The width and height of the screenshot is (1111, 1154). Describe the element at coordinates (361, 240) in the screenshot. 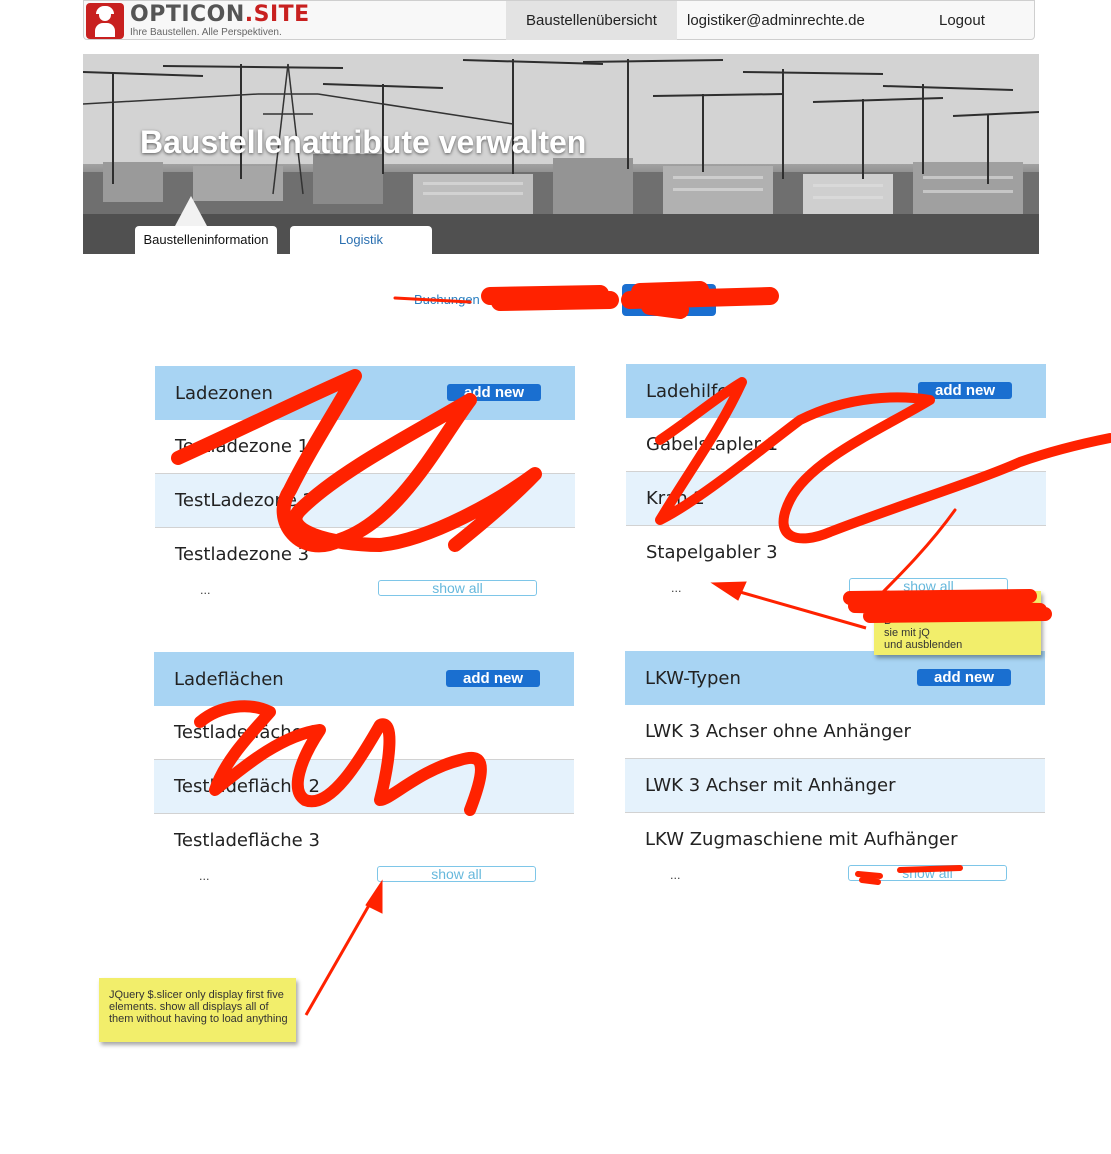

I see `tab-logistik: Logistik` at that location.